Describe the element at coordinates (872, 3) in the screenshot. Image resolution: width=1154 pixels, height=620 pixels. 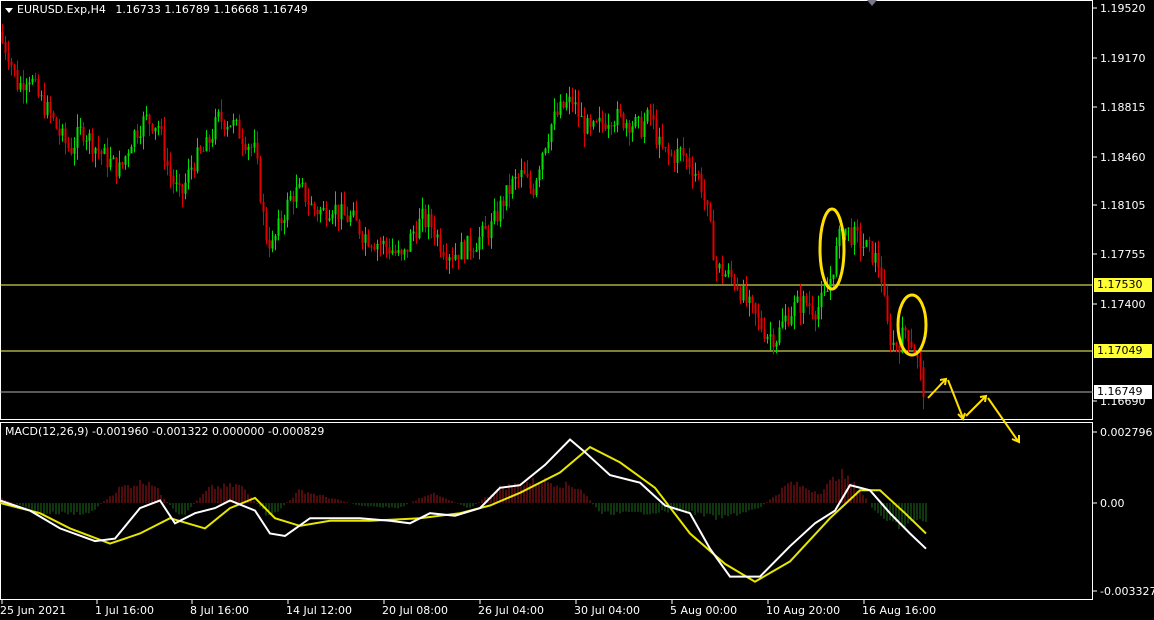
I see `shift-marker-icon` at that location.